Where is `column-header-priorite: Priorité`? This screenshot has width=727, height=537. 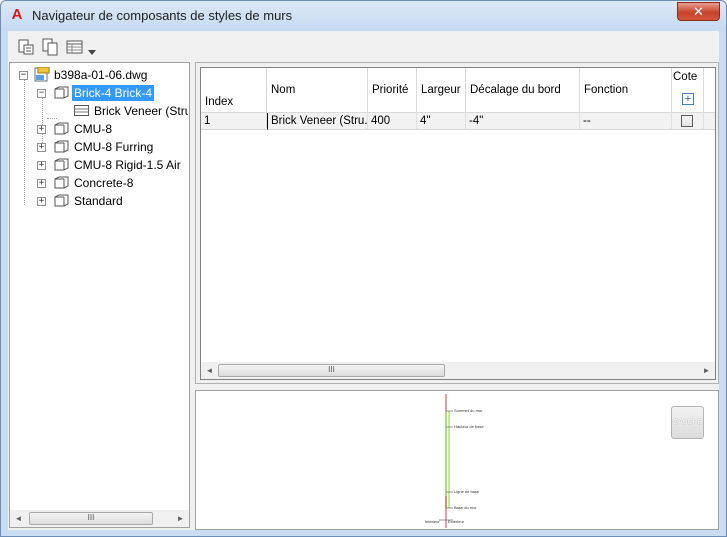 column-header-priorite: Priorité is located at coordinates (392, 90).